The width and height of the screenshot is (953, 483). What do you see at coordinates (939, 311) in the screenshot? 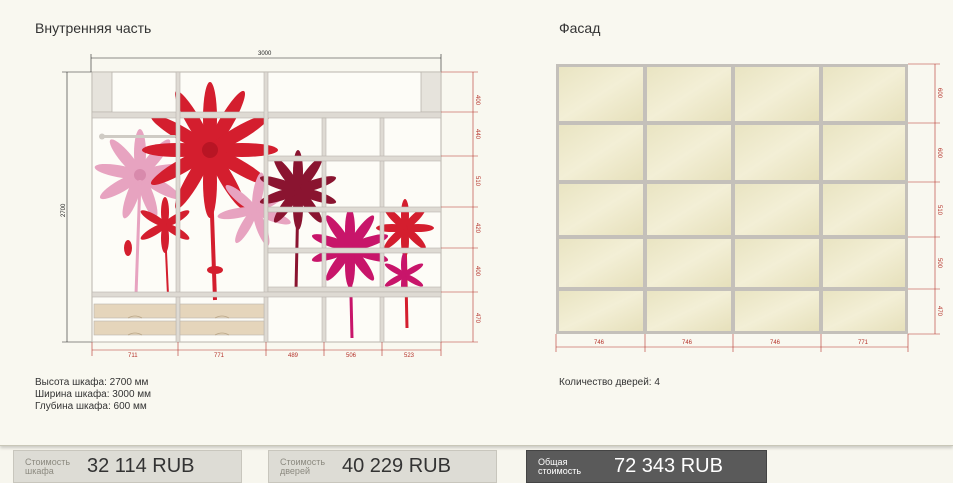
I see `facade-dim-right-5: 470` at bounding box center [939, 311].